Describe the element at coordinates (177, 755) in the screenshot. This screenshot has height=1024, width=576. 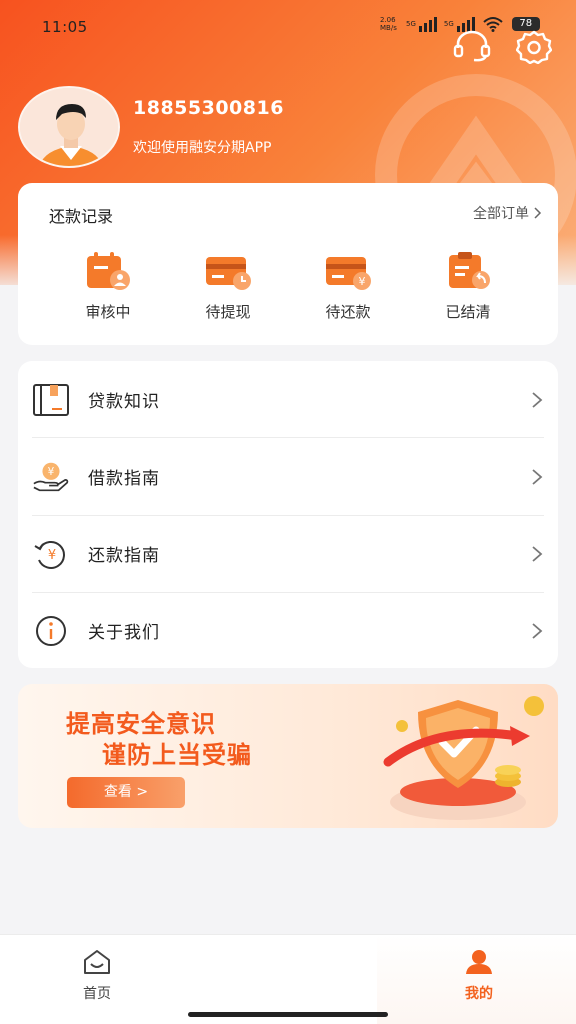
I see `banner-subheadline: 谨防上当受骗` at that location.